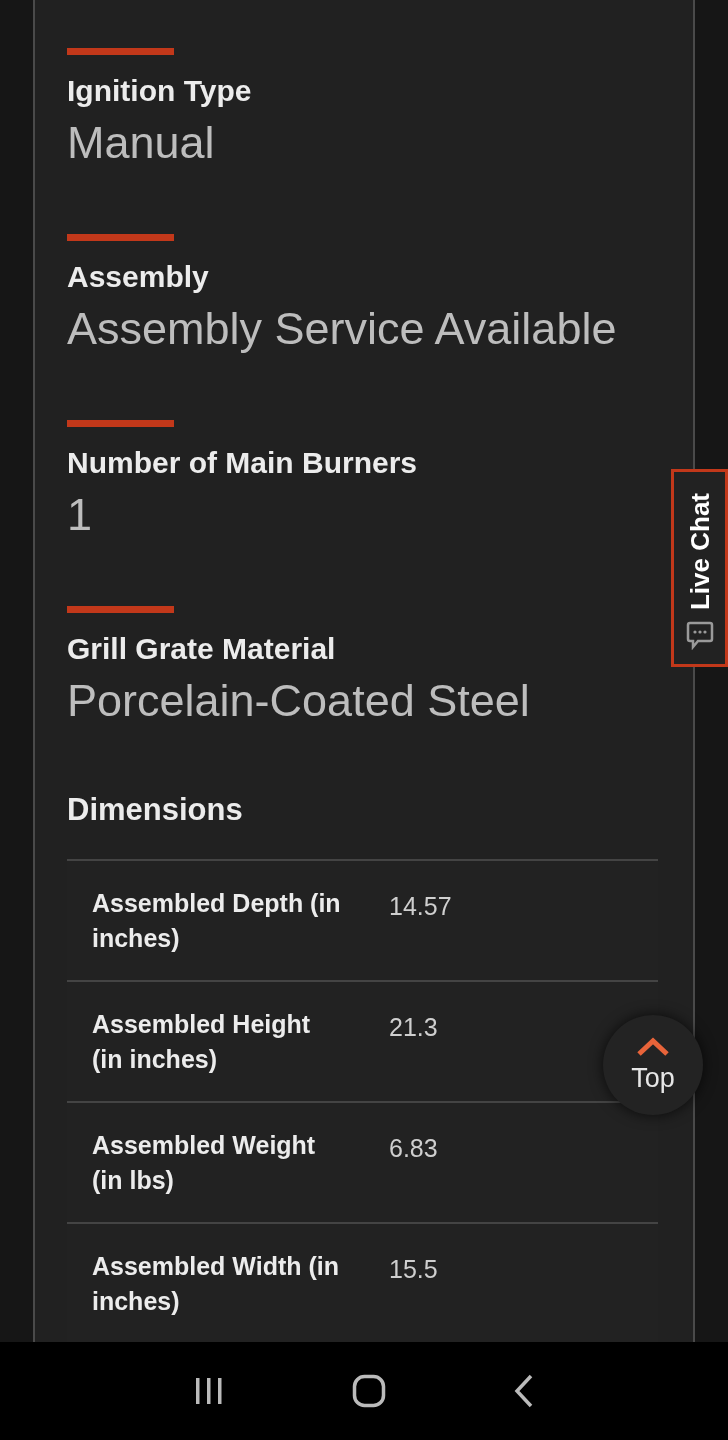  Describe the element at coordinates (138, 277) in the screenshot. I see `spec-label: Assembly` at that location.